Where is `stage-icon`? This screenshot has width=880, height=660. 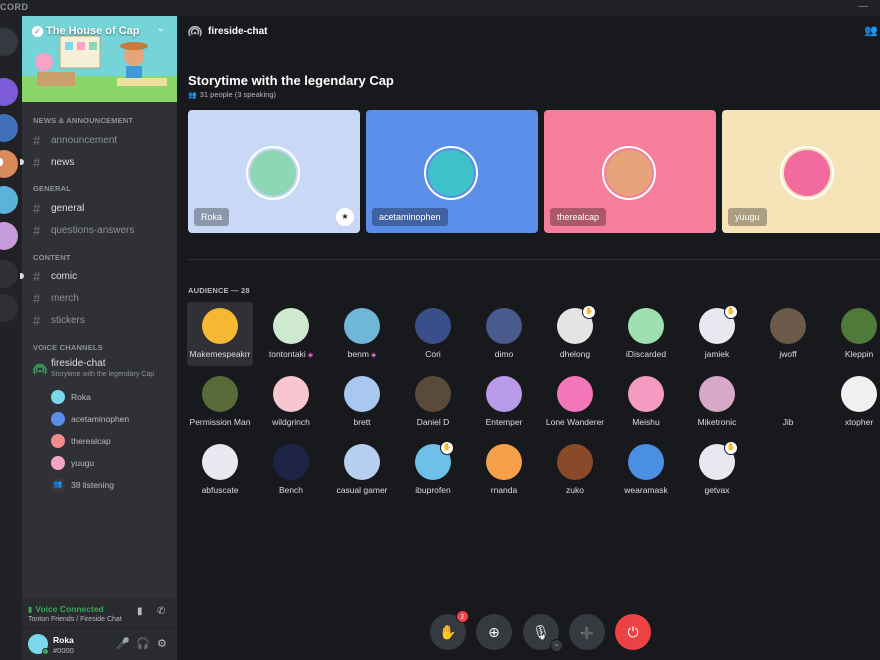
stage-icon is located at coordinates (40, 369).